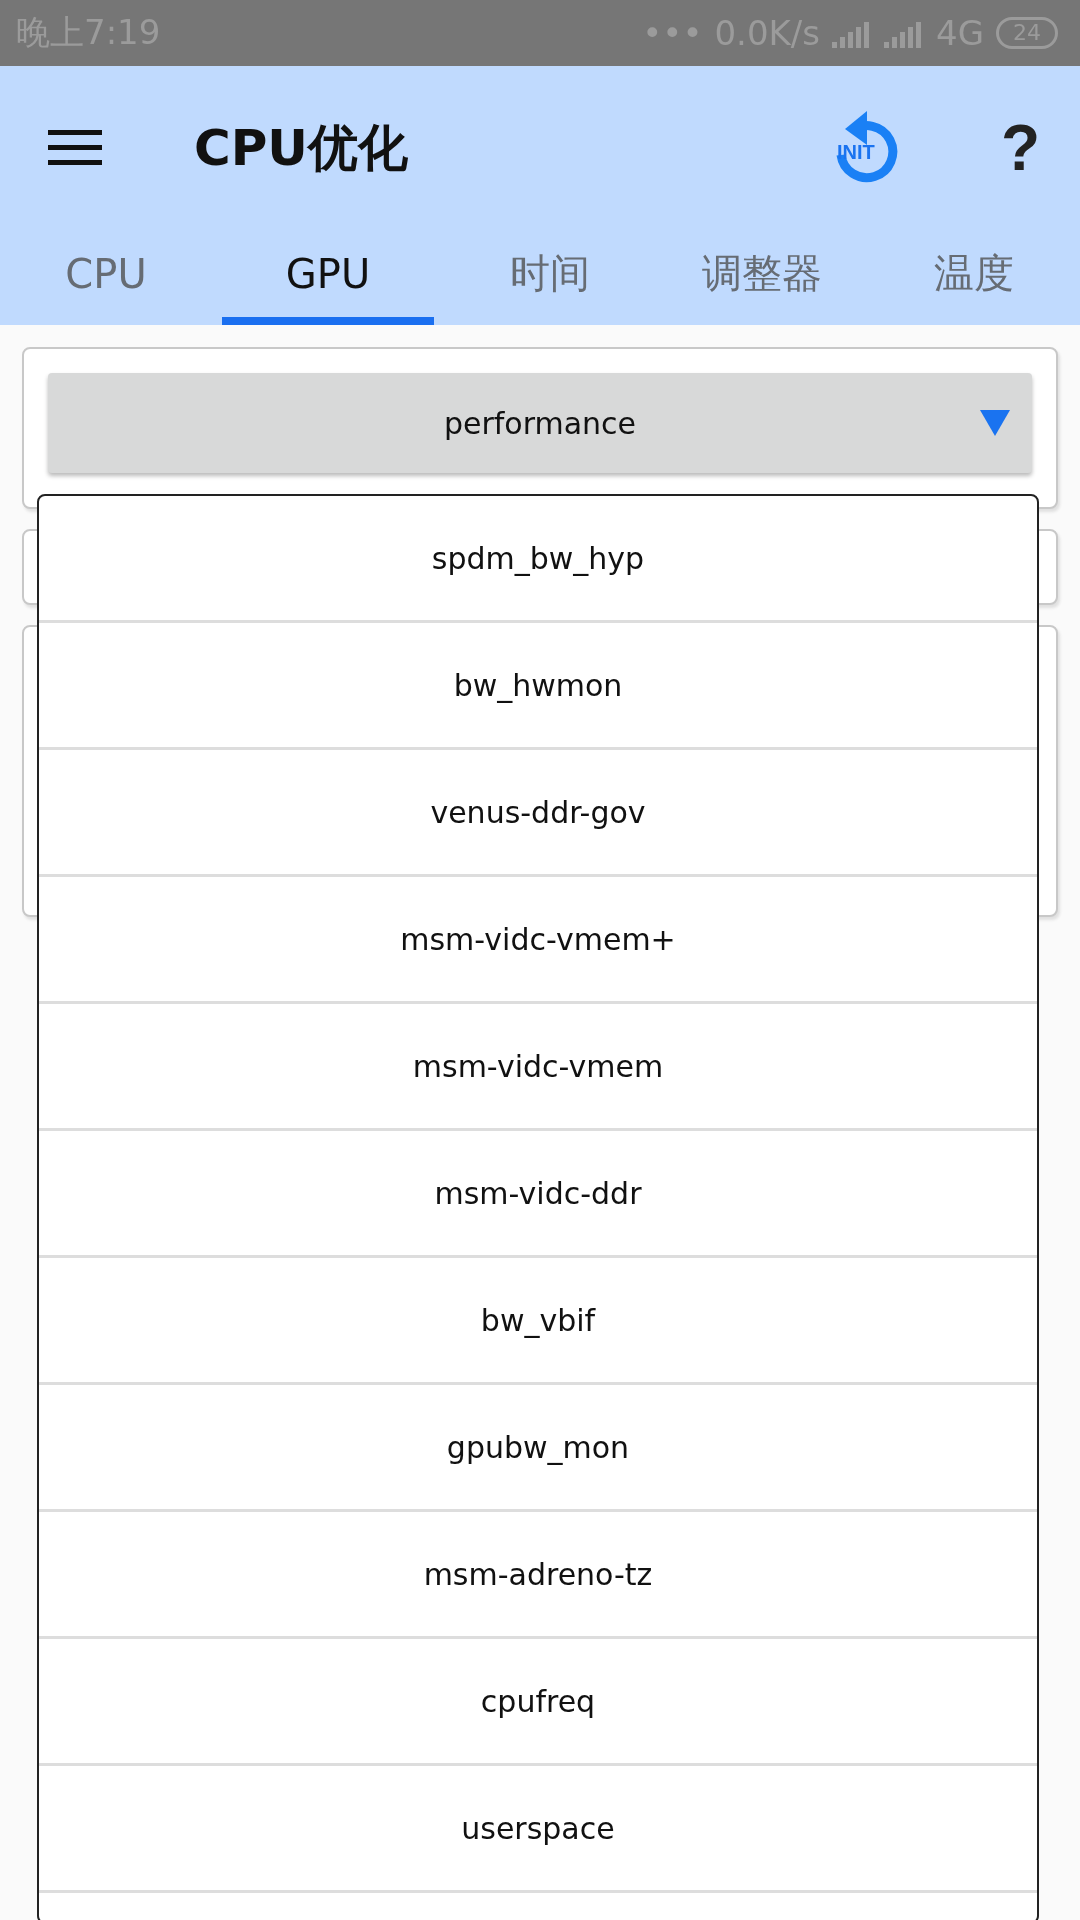  Describe the element at coordinates (540, 423) in the screenshot. I see `governor-dropdown: performance` at that location.